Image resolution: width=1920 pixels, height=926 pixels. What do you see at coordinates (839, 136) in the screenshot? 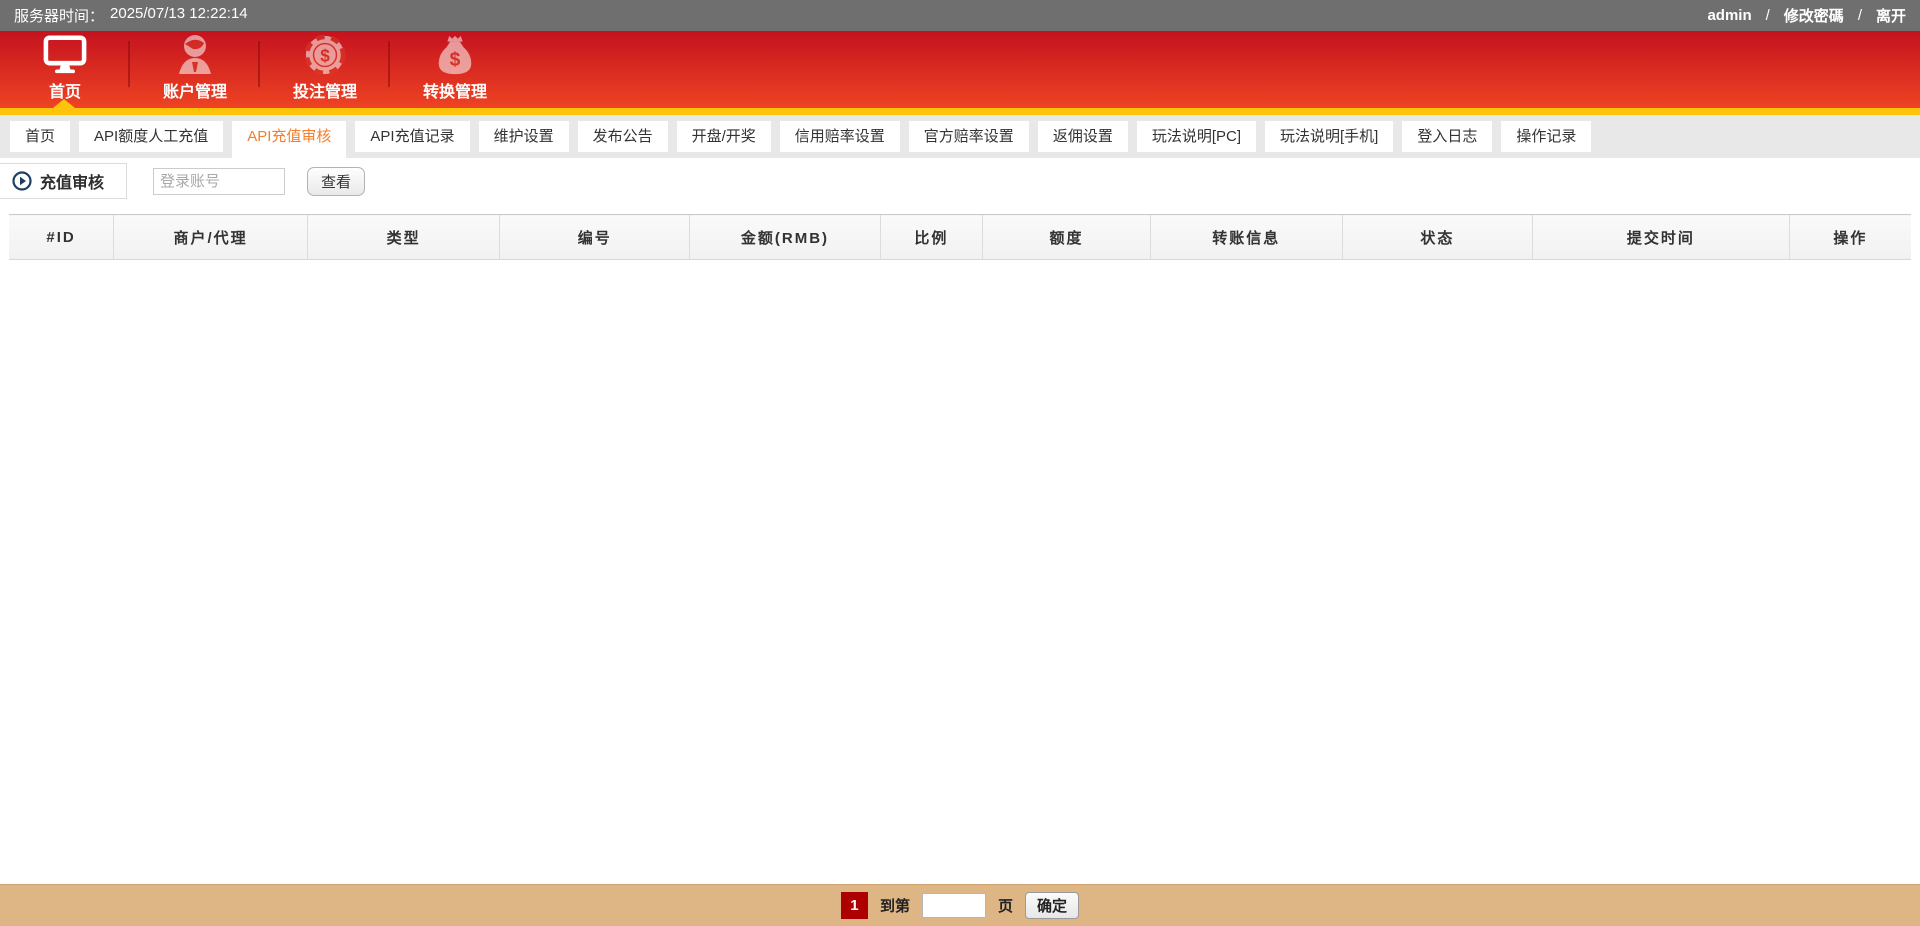
I see `tab-credit-odds-settings: 信用赔率设置` at bounding box center [839, 136].